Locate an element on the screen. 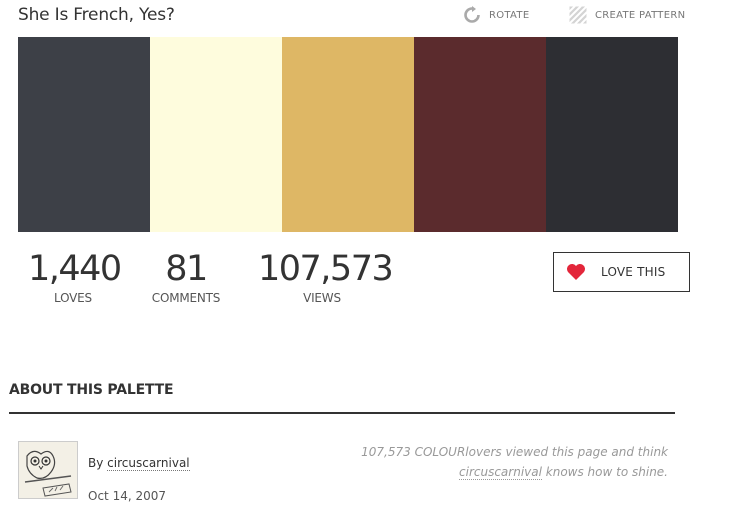 The width and height of the screenshot is (729, 508). owl-sketch-icon is located at coordinates (48, 470).